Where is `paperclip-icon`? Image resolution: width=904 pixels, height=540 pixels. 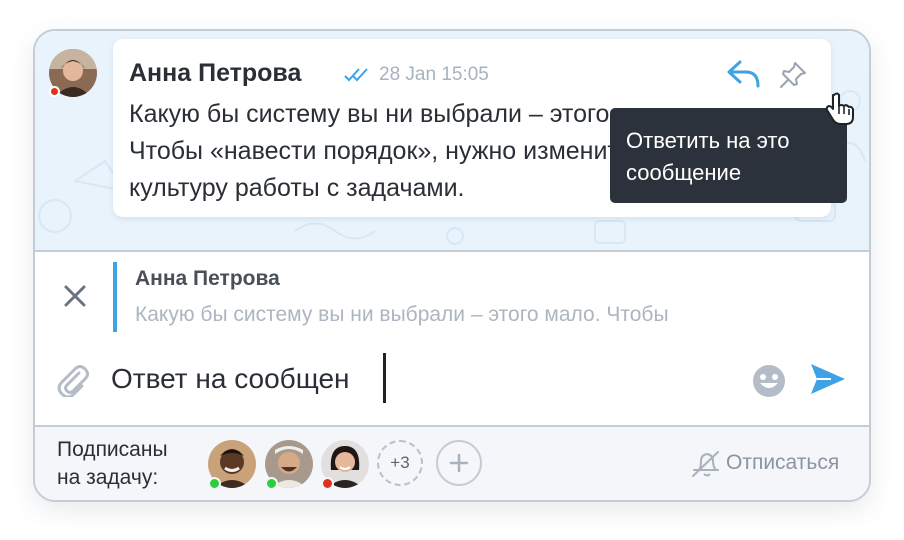 paperclip-icon is located at coordinates (73, 380).